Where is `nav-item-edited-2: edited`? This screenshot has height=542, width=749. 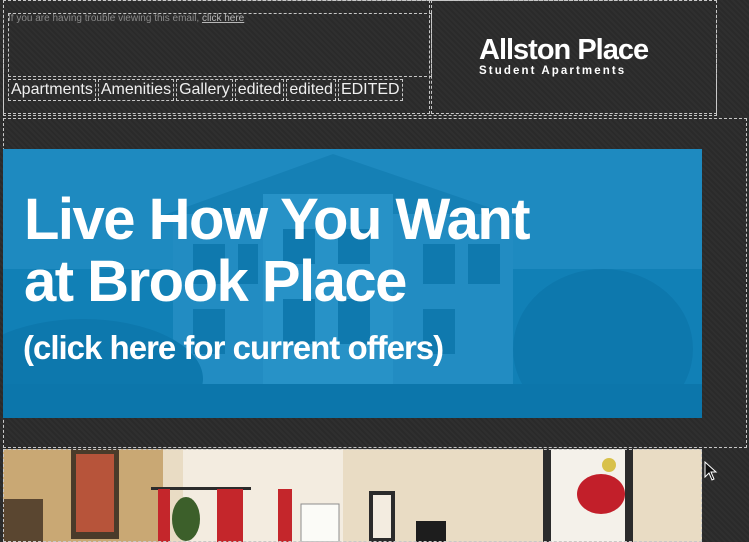 nav-item-edited-2: edited is located at coordinates (311, 90).